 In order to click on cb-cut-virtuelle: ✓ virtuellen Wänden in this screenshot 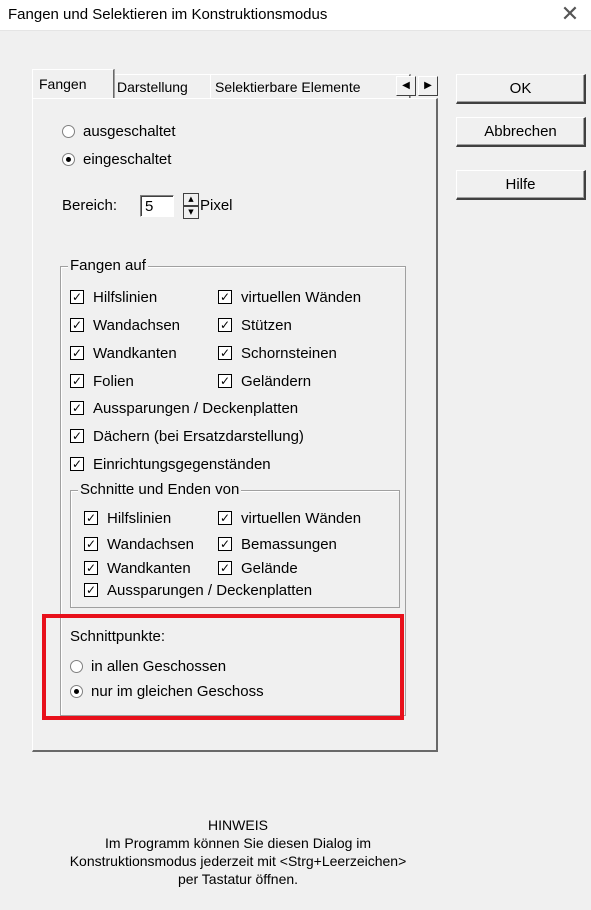, I will do `click(289, 518)`.